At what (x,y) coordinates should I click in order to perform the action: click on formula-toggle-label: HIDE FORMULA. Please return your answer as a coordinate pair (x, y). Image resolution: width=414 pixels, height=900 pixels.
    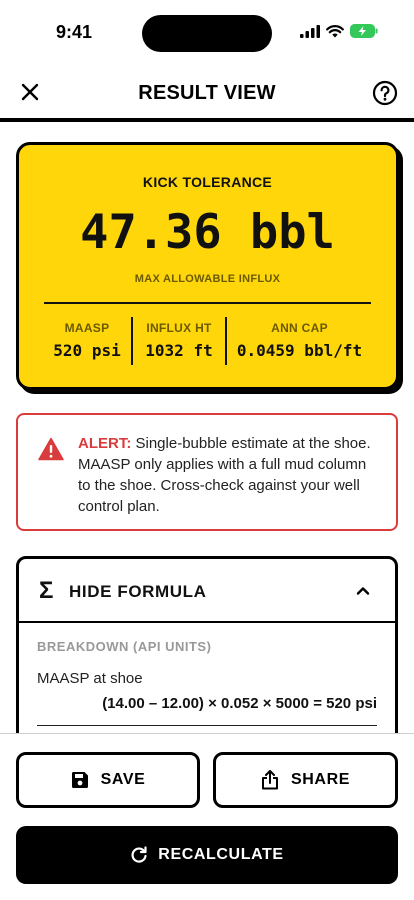
    Looking at the image, I should click on (138, 591).